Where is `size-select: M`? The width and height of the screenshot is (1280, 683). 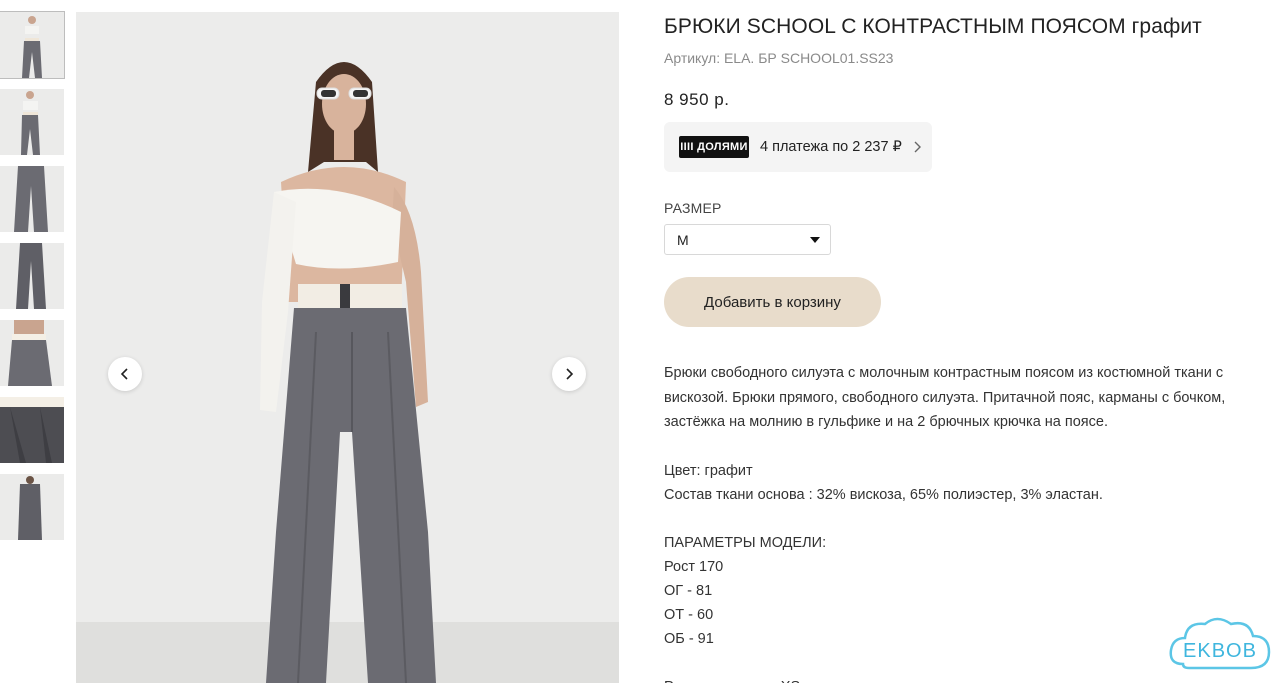 size-select: M is located at coordinates (747, 239).